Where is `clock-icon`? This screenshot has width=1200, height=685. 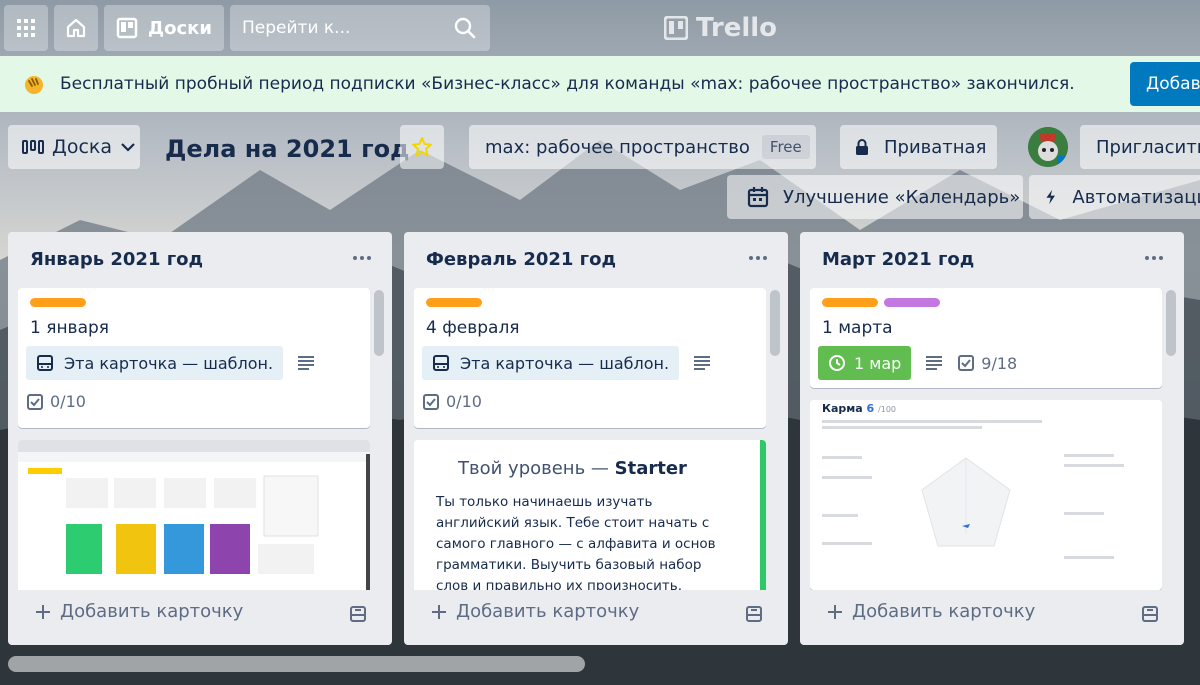
clock-icon is located at coordinates (837, 363).